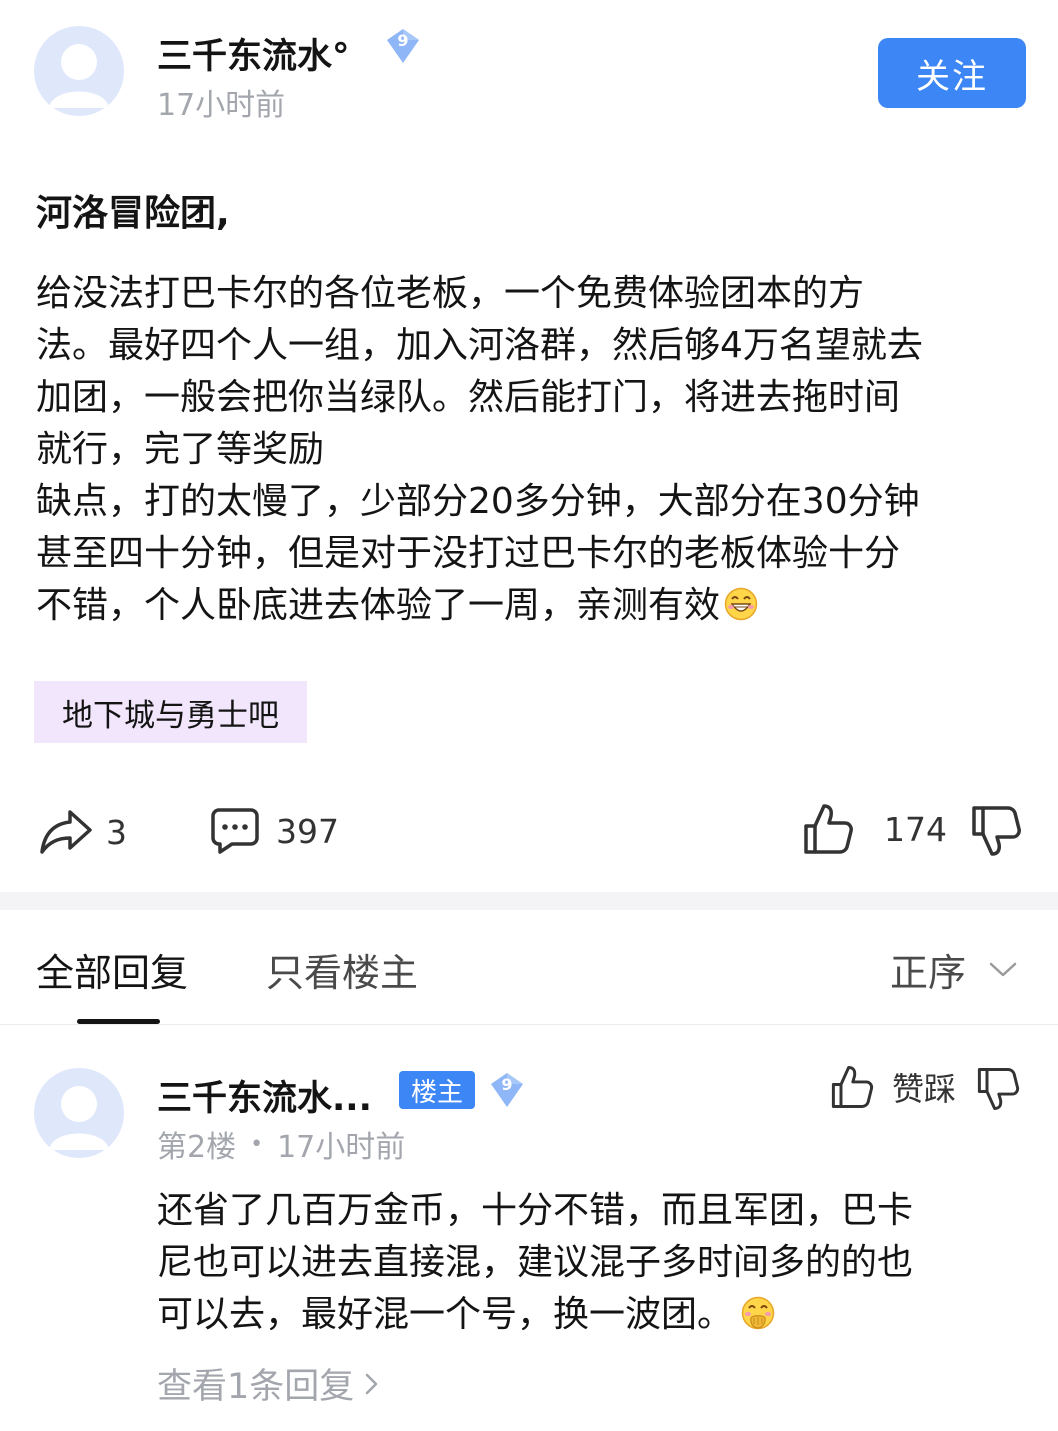  I want to click on dislike-button, so click(996, 833).